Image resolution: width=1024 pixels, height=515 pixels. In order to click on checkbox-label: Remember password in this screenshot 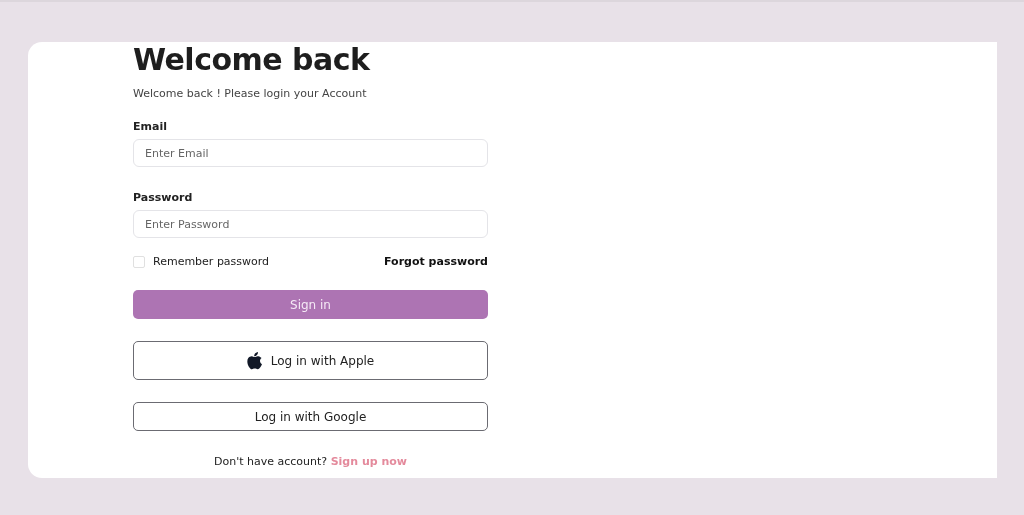, I will do `click(211, 261)`.